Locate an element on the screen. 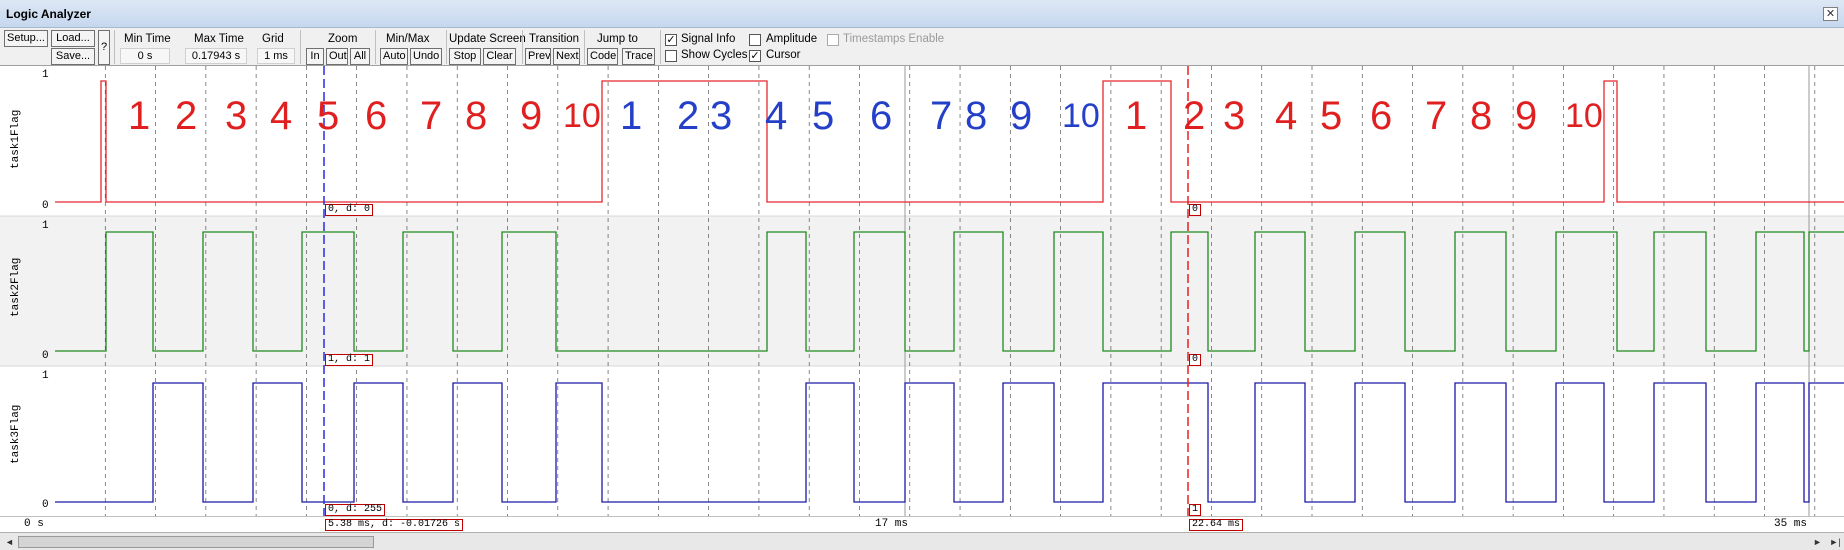  signal-info-checkbox: ✓ is located at coordinates (671, 40).